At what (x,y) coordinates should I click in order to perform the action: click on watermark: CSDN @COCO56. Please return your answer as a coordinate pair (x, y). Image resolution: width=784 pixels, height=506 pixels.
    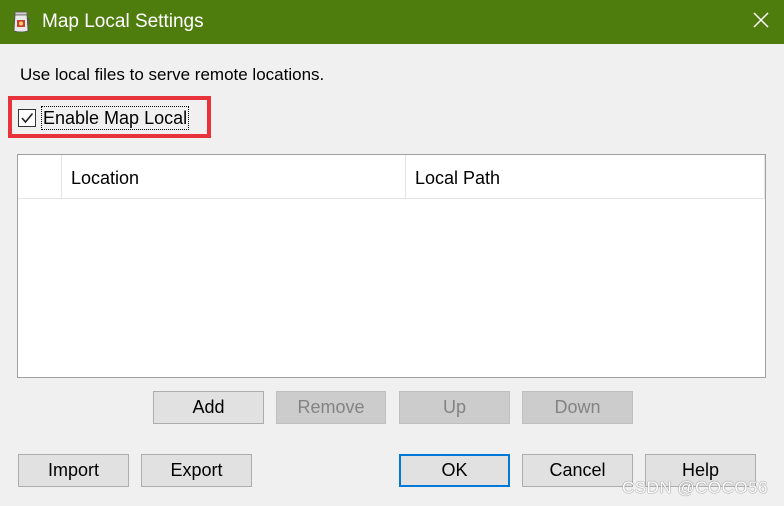
    Looking at the image, I should click on (695, 487).